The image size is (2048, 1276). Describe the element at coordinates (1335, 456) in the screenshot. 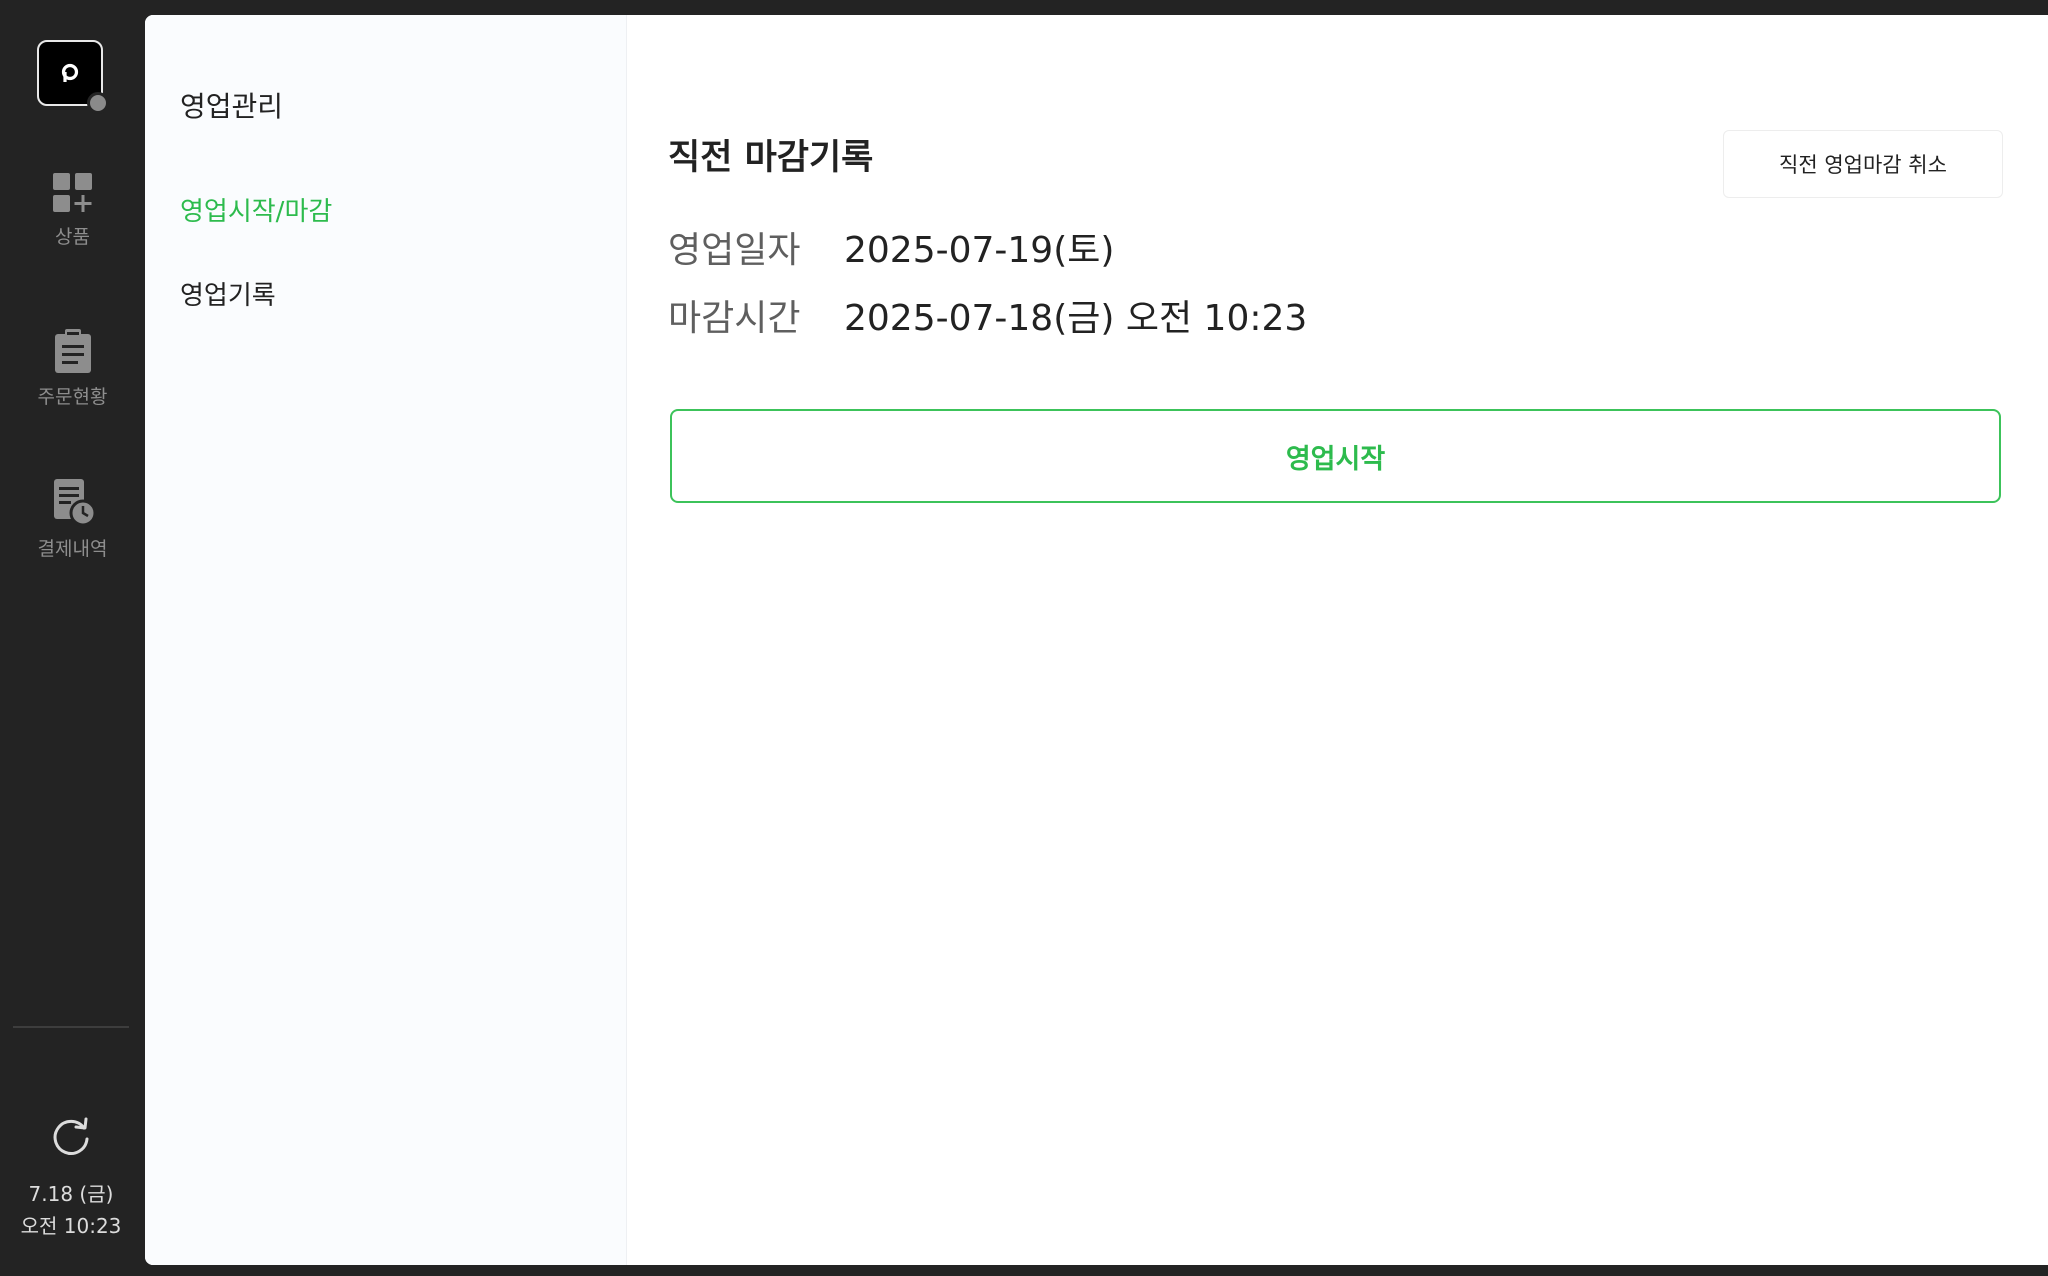

I see `start-business-button: 영업시작` at that location.